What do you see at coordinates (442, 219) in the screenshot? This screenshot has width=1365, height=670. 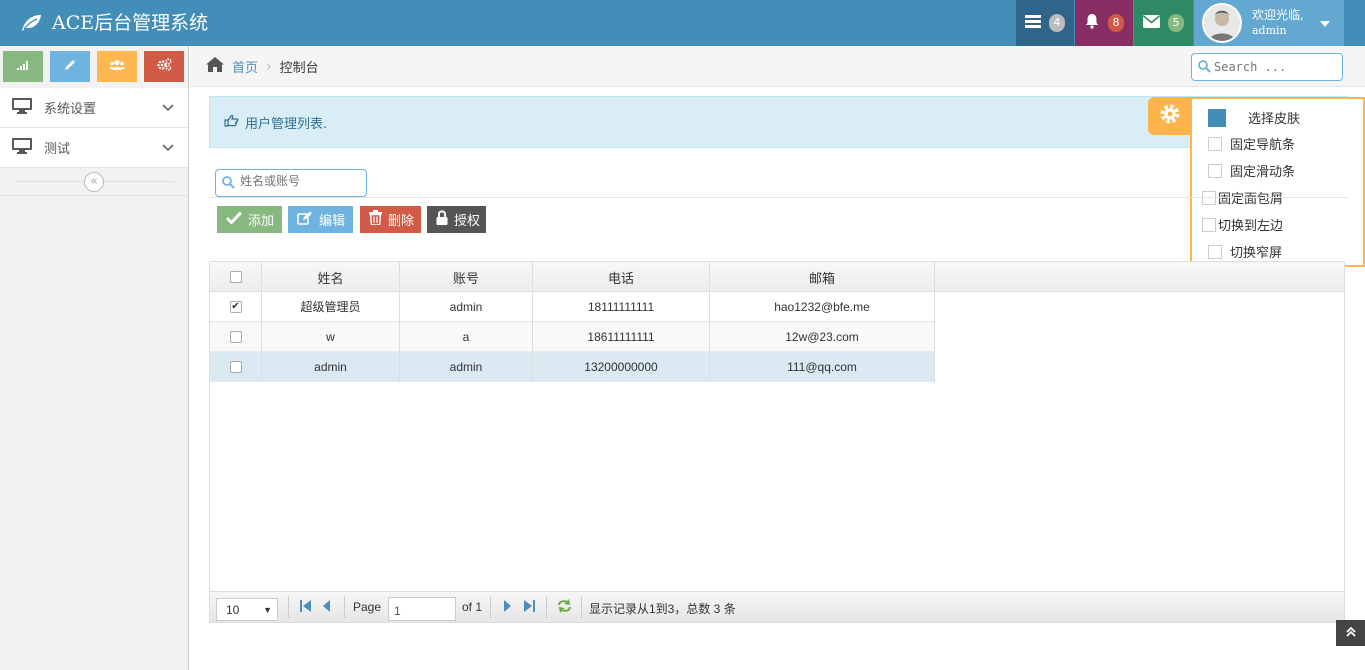 I see `lock-icon` at bounding box center [442, 219].